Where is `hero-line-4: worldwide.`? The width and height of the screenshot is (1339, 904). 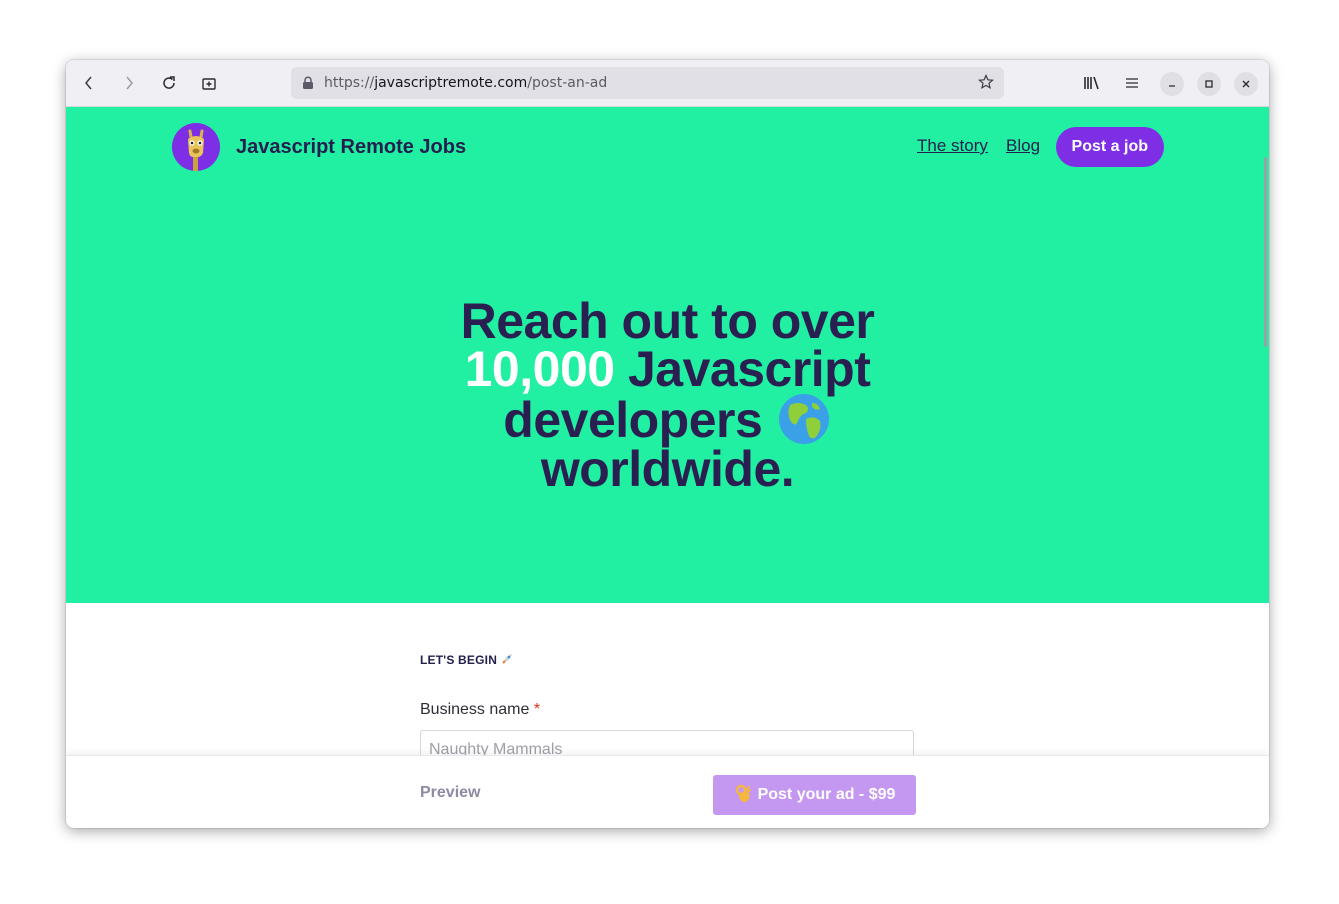 hero-line-4: worldwide. is located at coordinates (667, 469).